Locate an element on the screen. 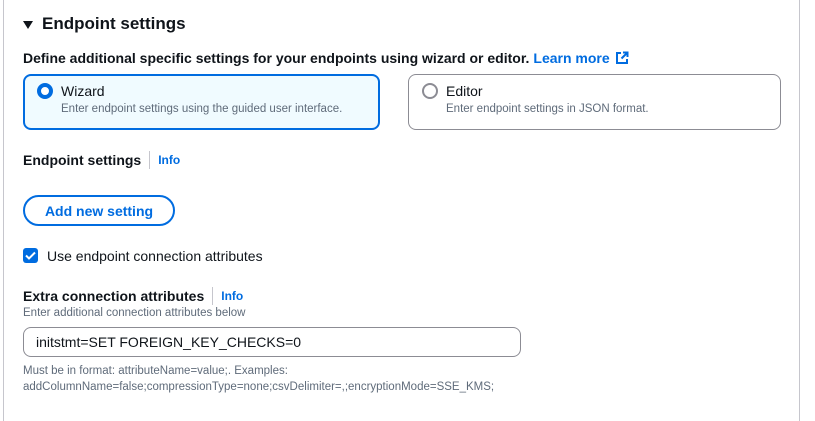  extra-attributes-info-link: Info is located at coordinates (232, 296).